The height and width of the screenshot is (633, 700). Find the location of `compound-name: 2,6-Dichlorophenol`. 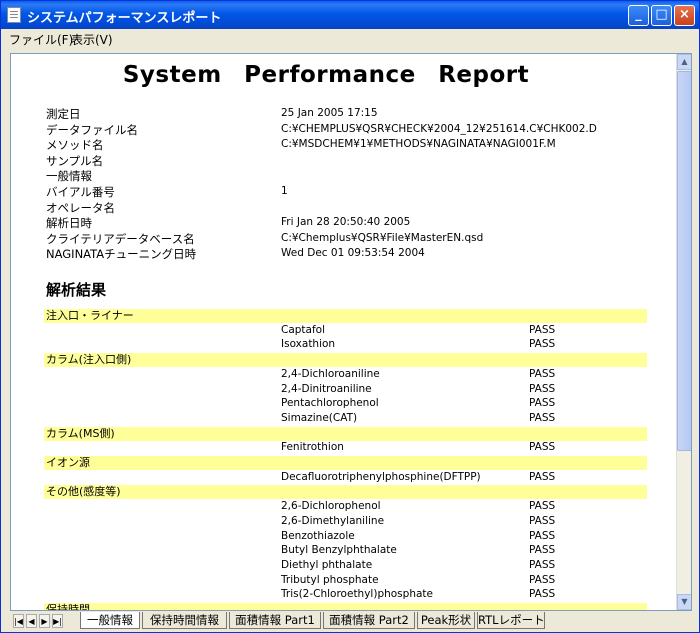

compound-name: 2,6-Dichlorophenol is located at coordinates (331, 506).